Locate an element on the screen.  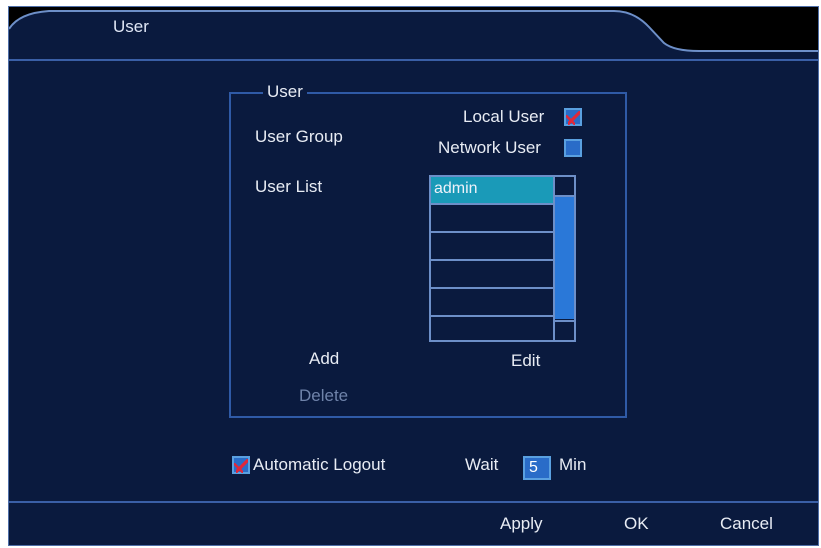
scroll-thumb is located at coordinates (564, 258).